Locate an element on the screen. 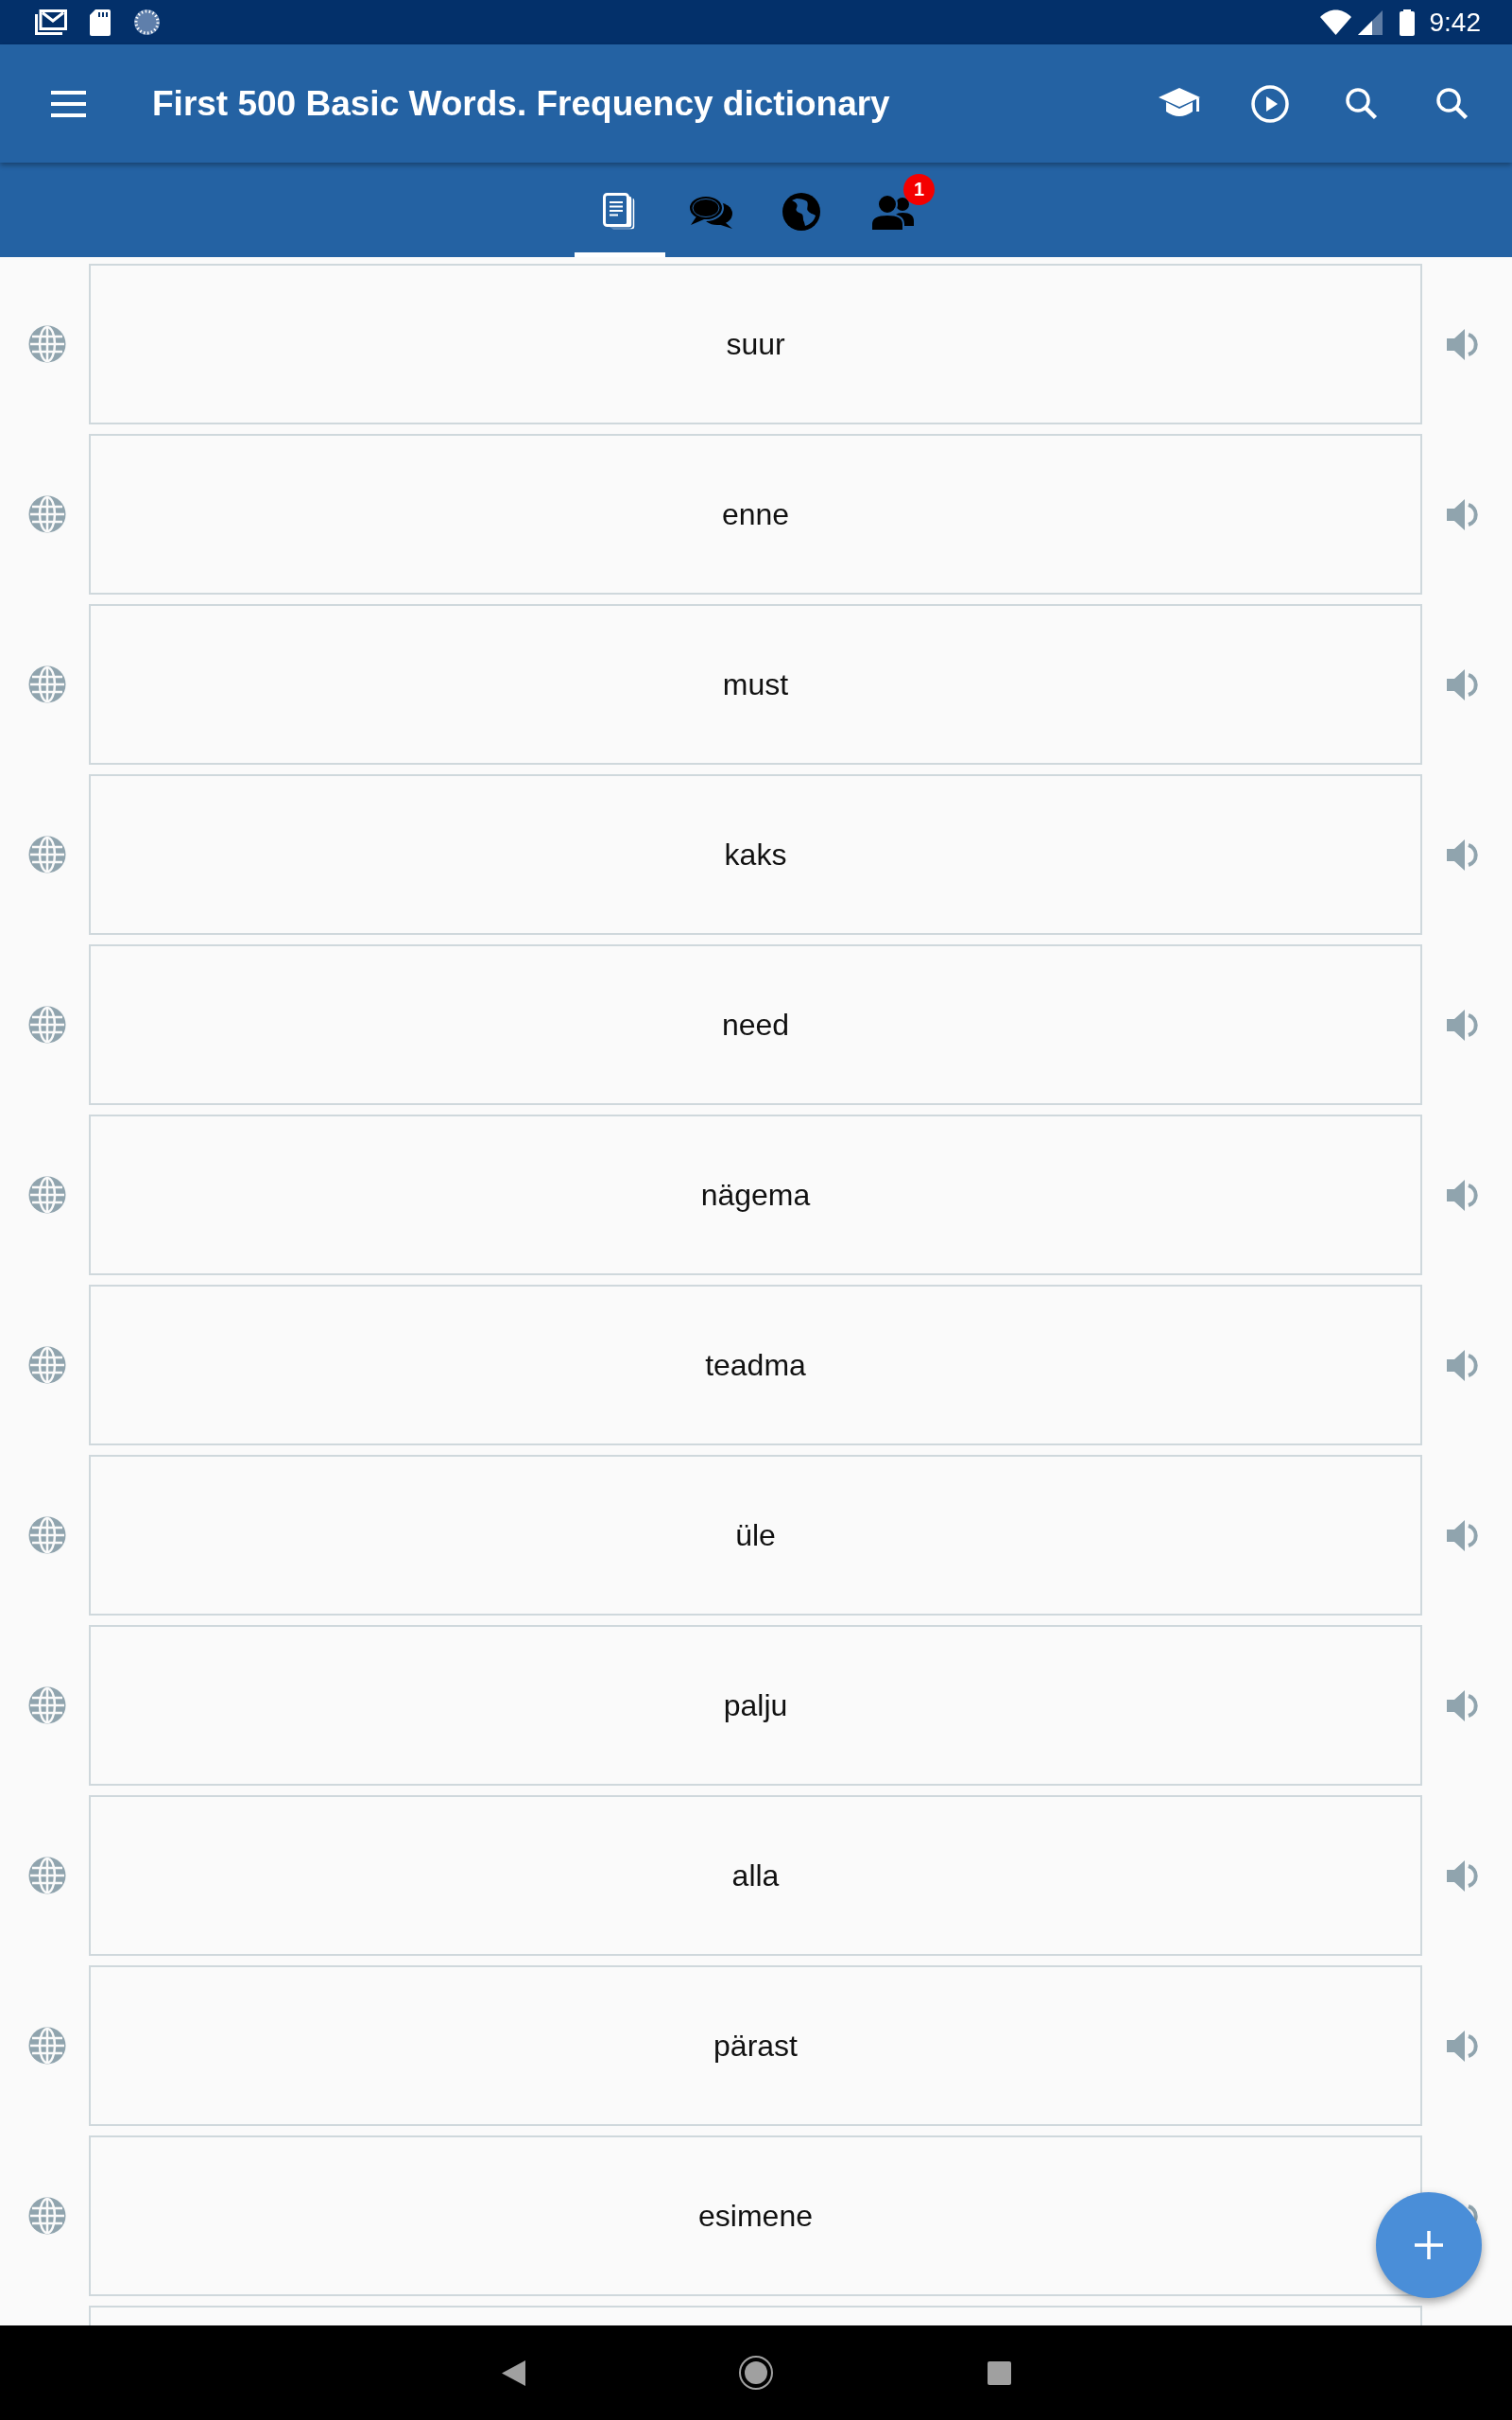  word-card: nägema is located at coordinates (755, 1195).